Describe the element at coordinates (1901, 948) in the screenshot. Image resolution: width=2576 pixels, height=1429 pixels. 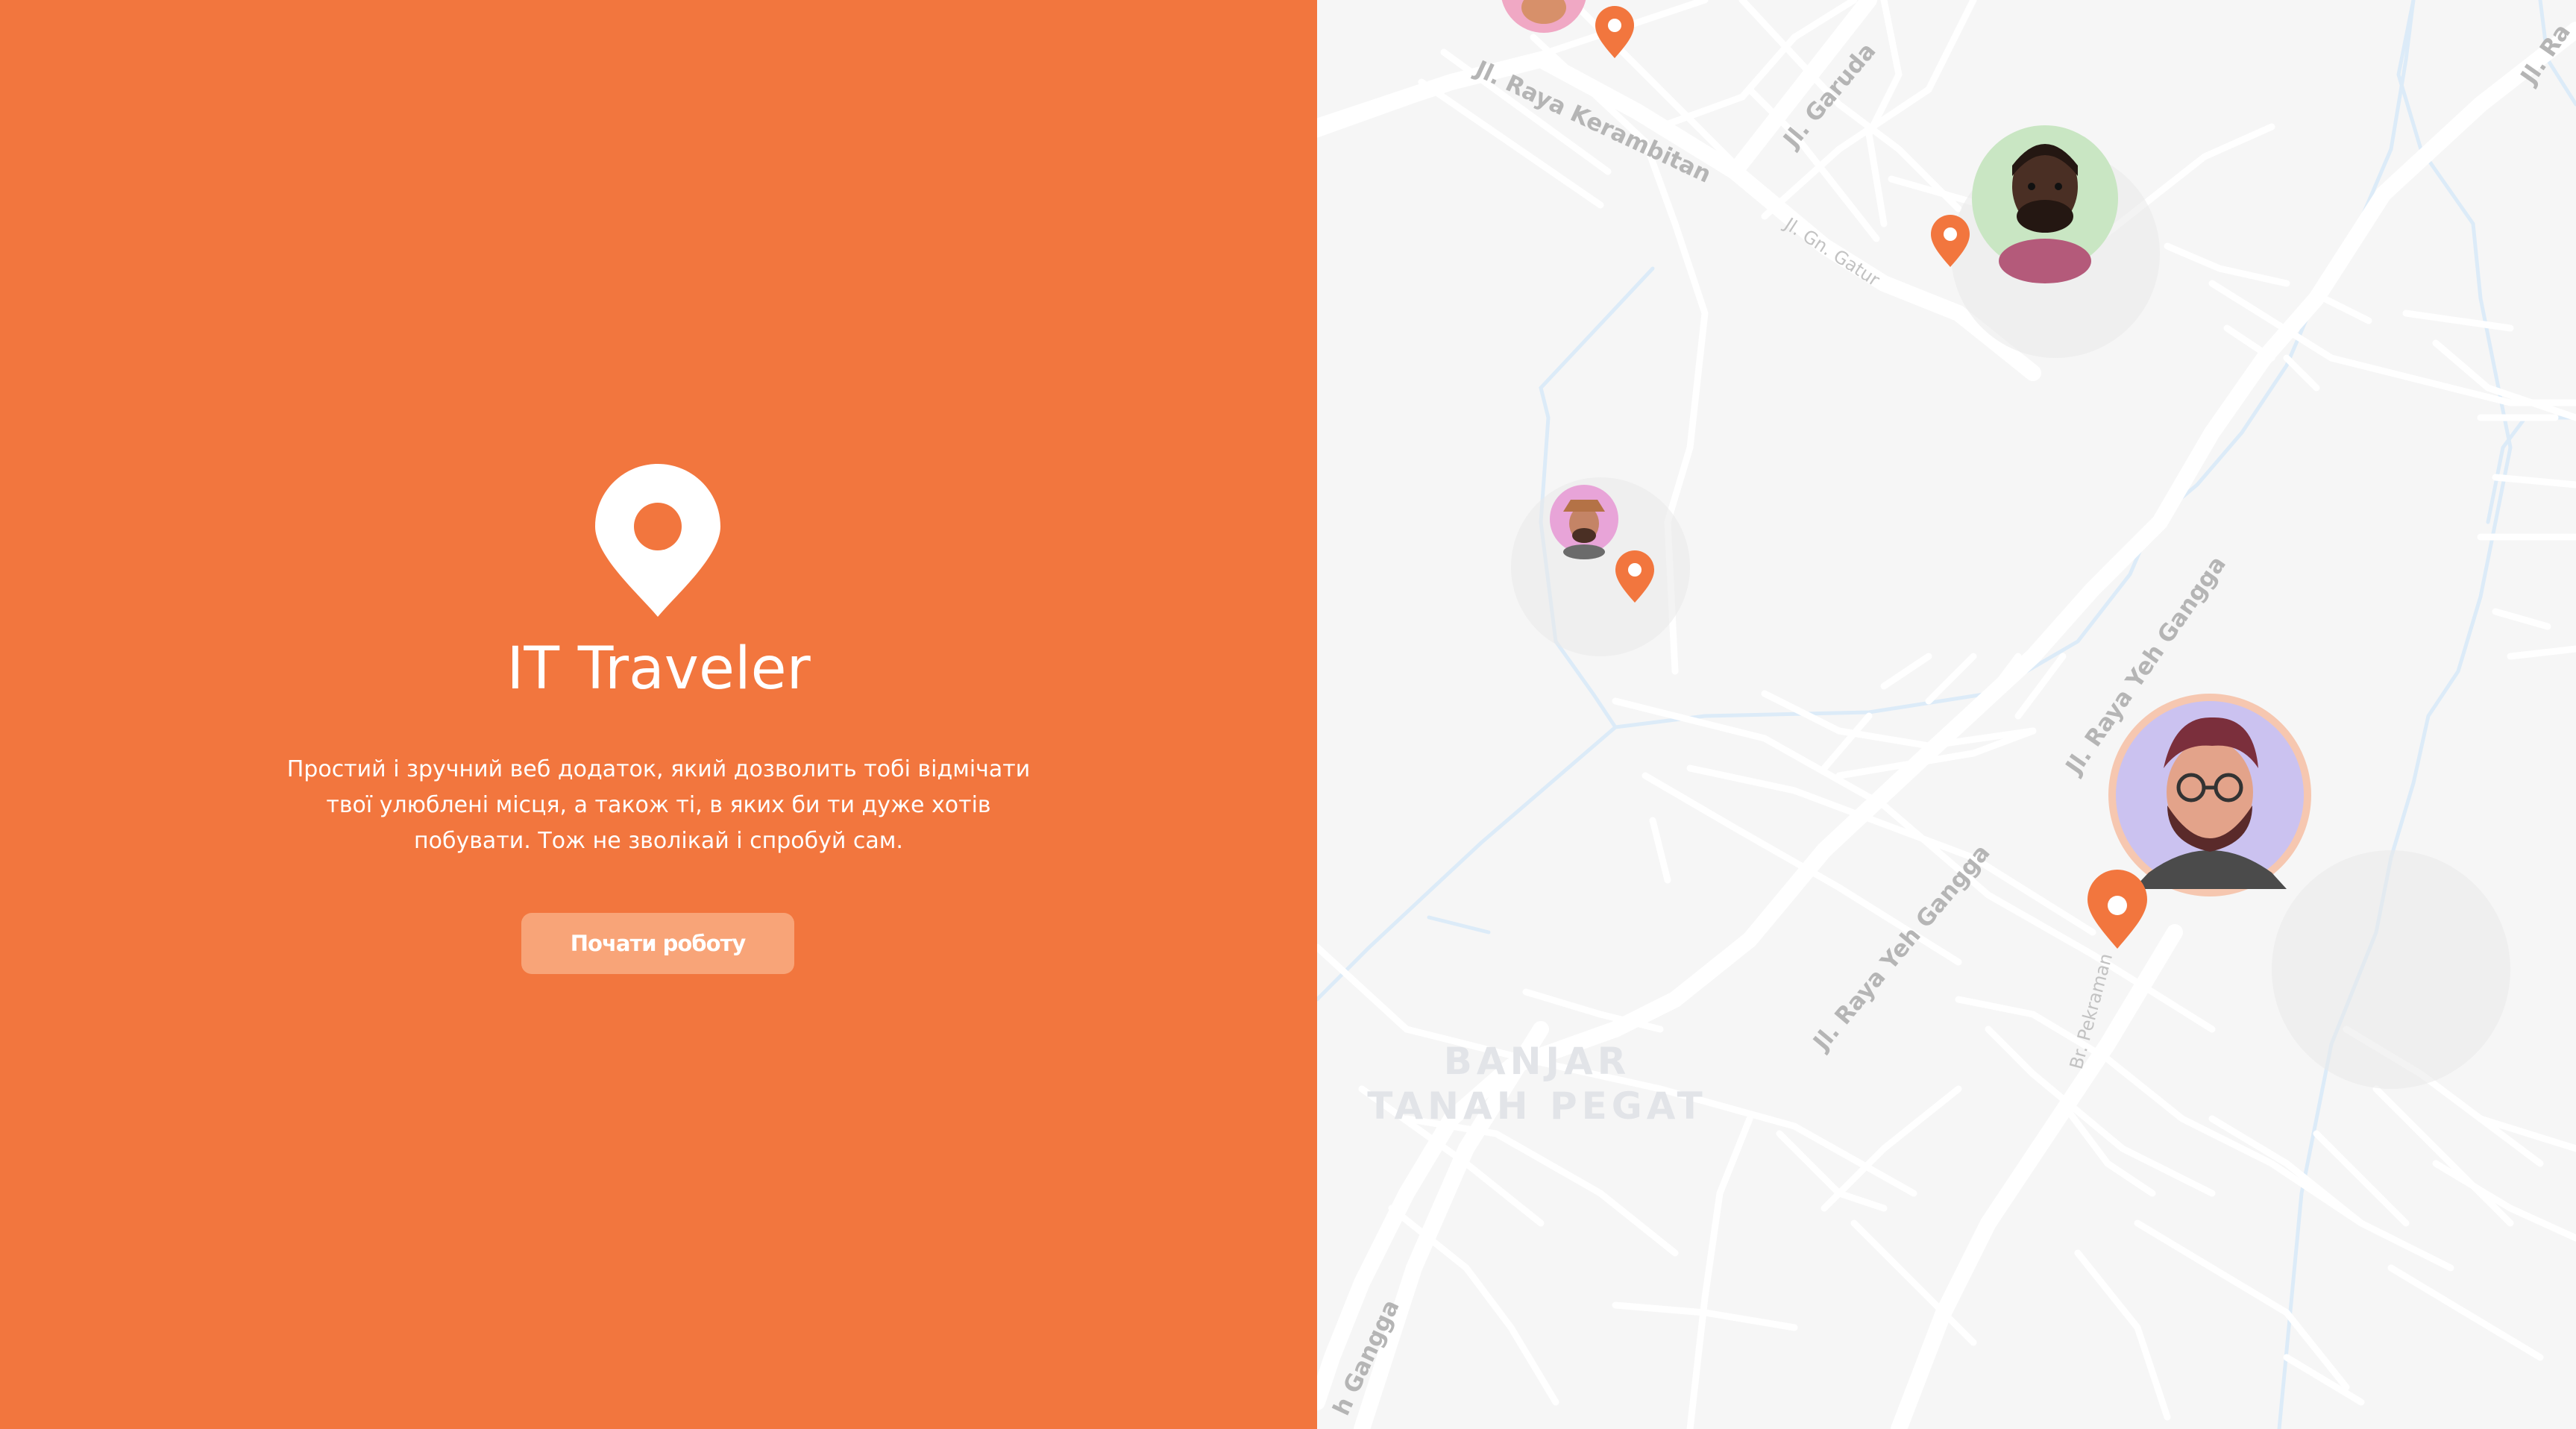
I see `street-label: Jl. Raya Yeh Gangga` at that location.